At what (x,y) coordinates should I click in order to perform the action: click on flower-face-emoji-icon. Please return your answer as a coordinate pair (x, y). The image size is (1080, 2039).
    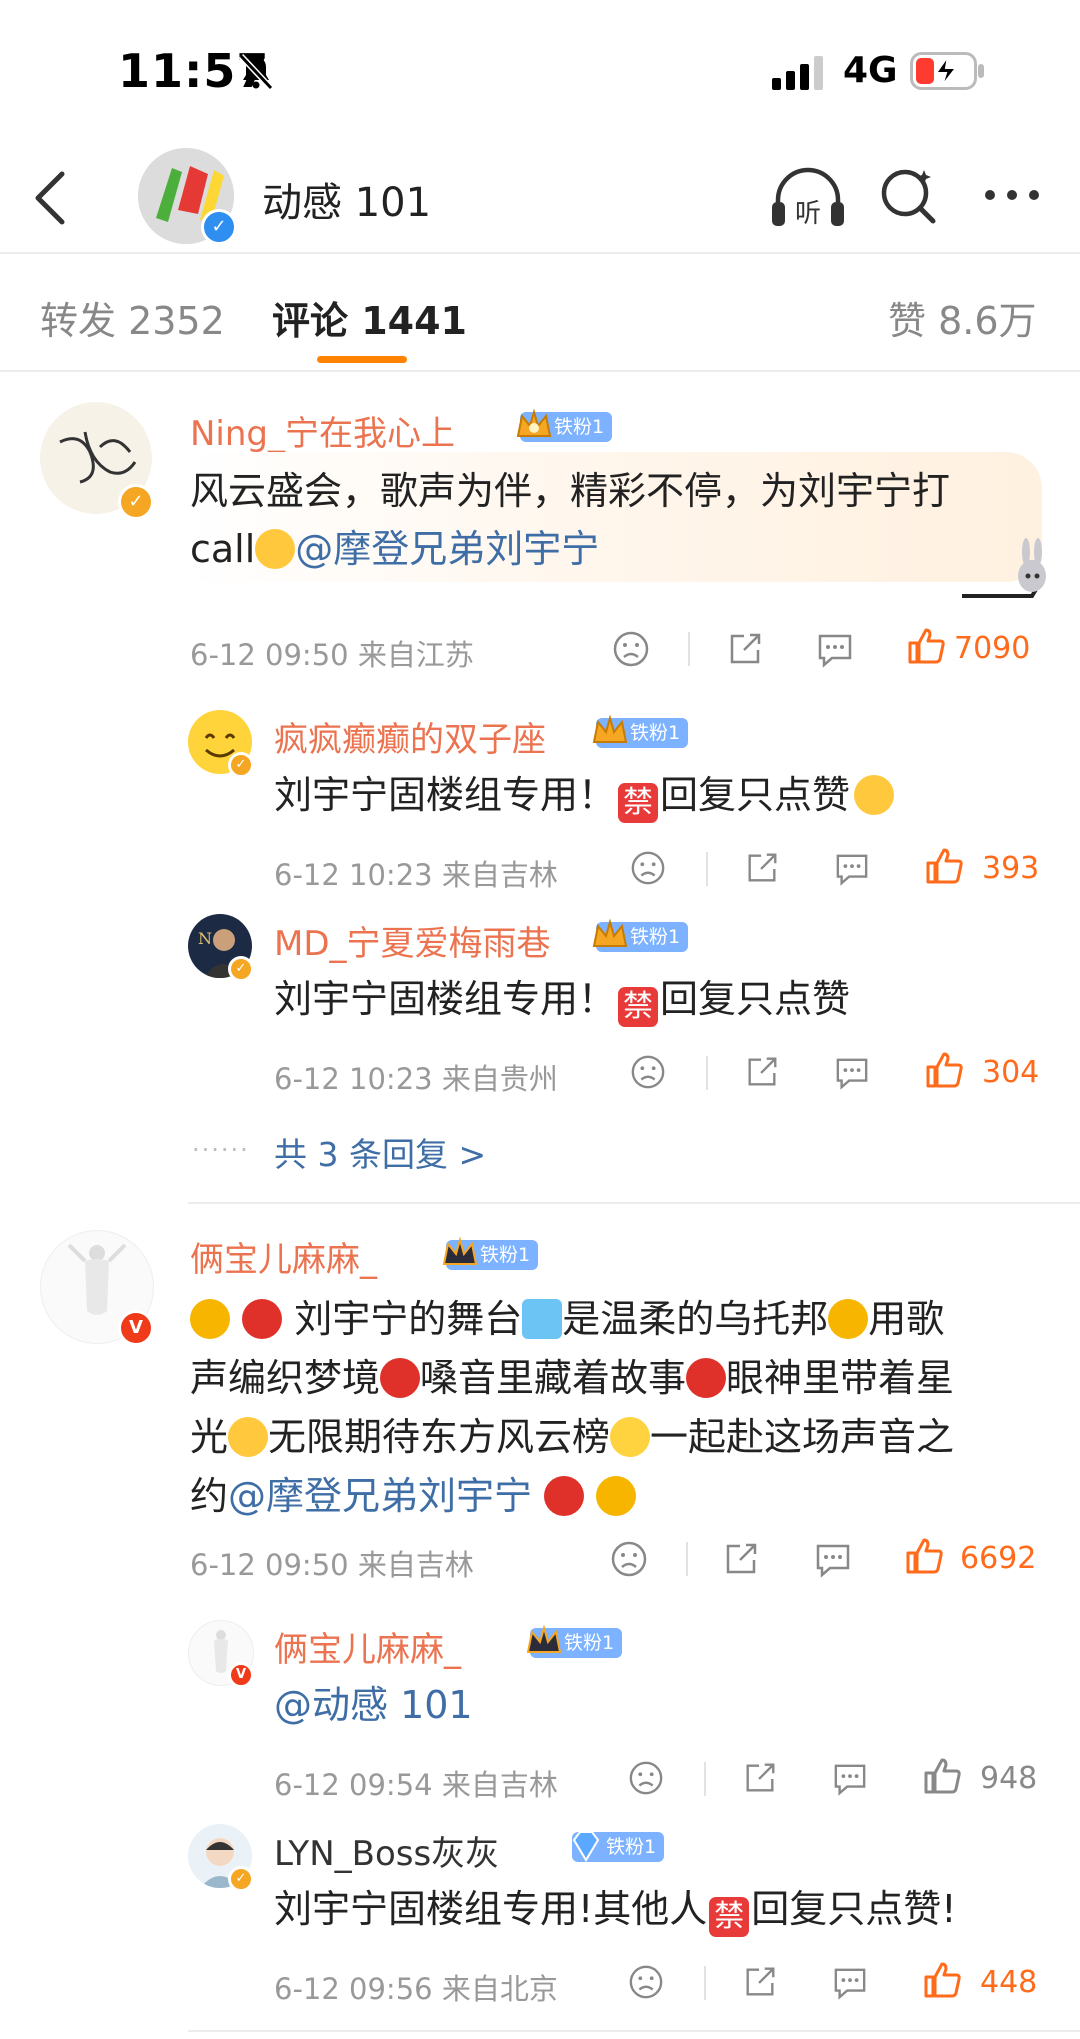
    Looking at the image, I should click on (248, 1437).